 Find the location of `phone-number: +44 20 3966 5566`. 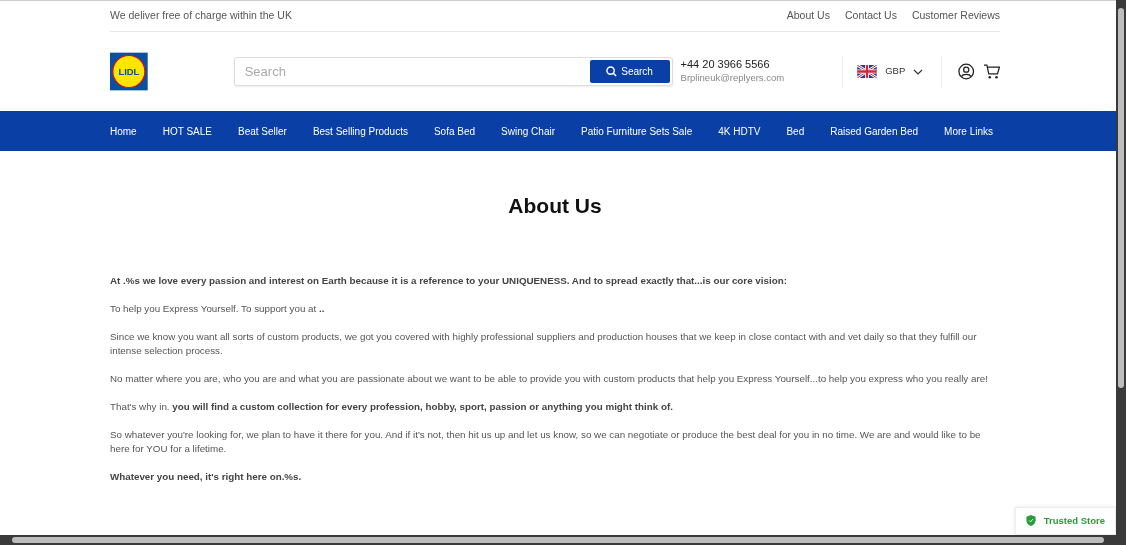

phone-number: +44 20 3966 5566 is located at coordinates (725, 64).